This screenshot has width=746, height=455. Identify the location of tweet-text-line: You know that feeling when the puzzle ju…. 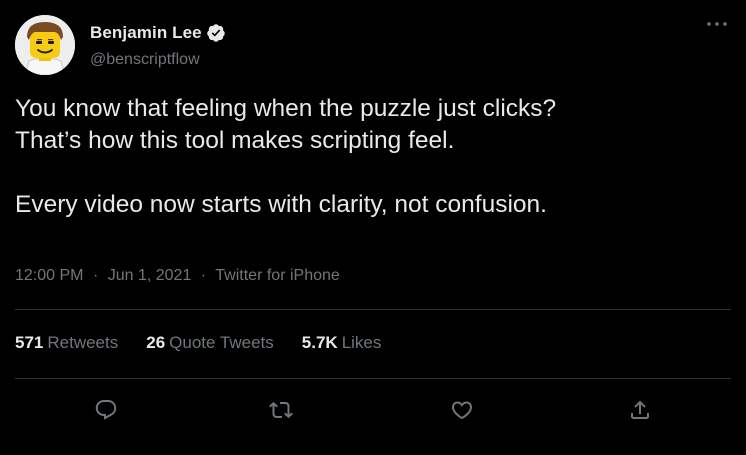
(286, 108).